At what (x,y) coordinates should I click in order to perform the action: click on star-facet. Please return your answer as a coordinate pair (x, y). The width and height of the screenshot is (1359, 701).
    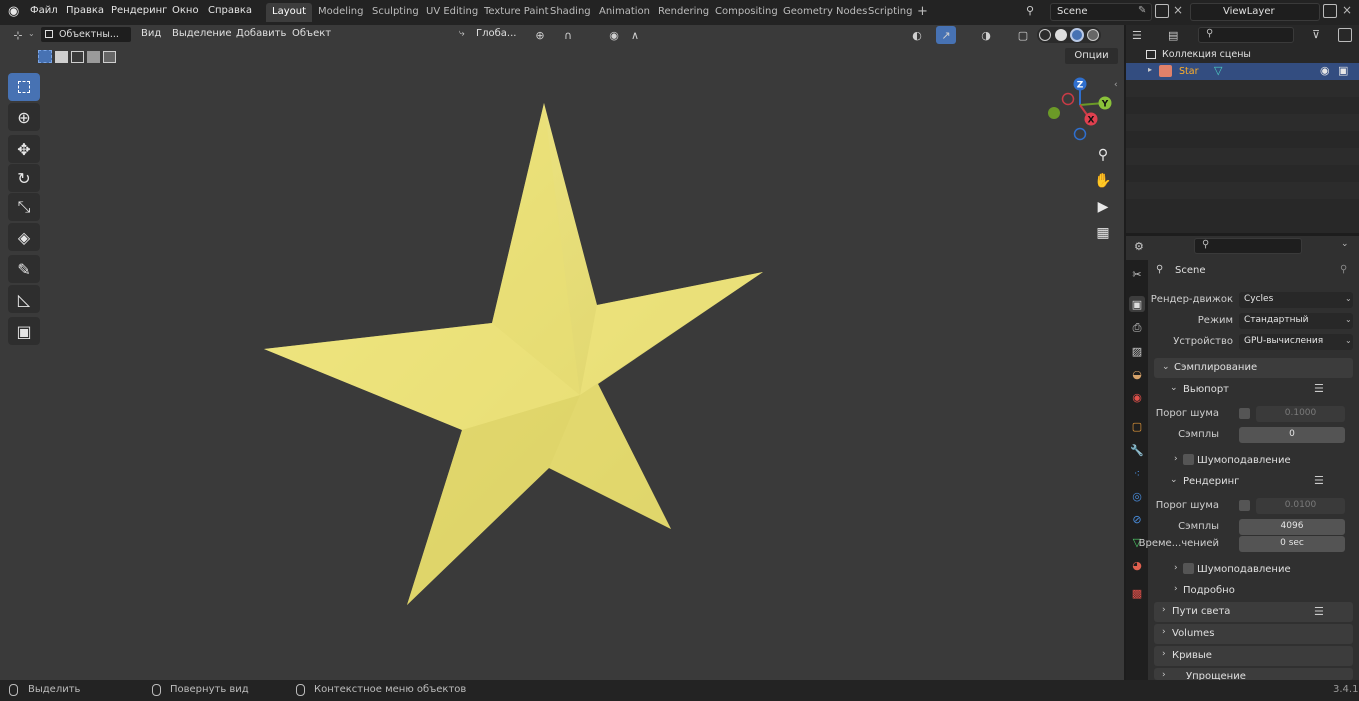
    Looking at the image, I should click on (671, 333).